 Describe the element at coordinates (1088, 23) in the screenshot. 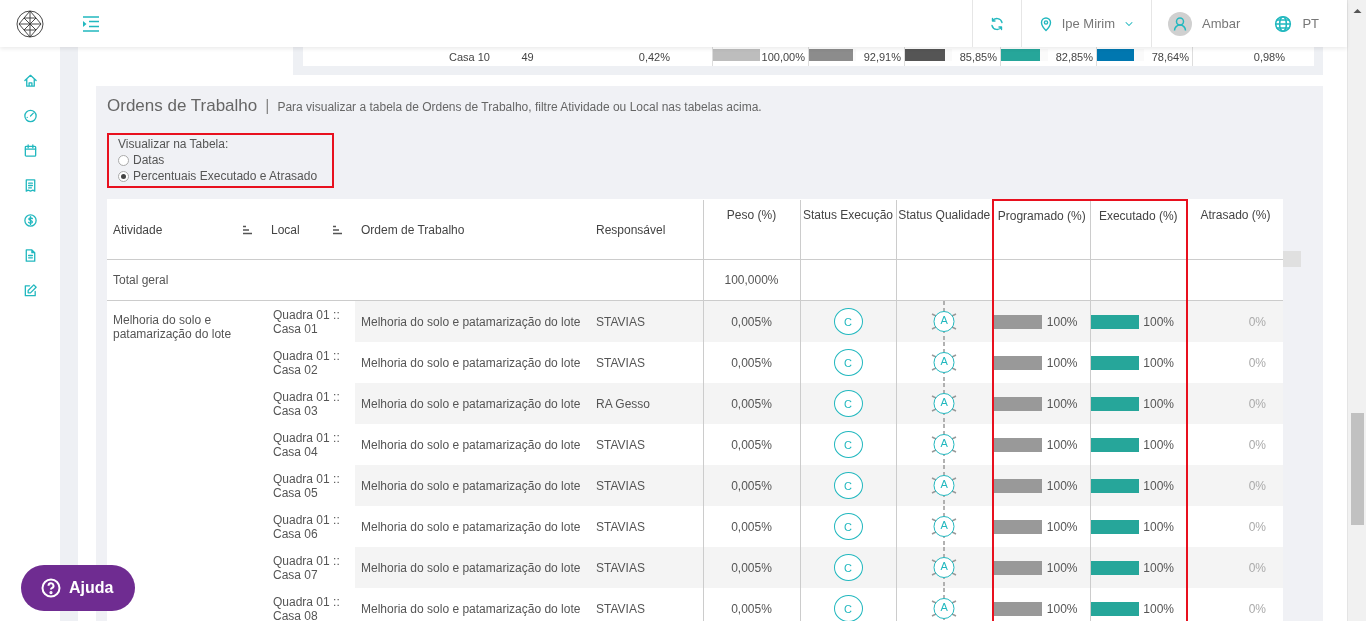

I see `location-selector: Ipe Mirim` at that location.